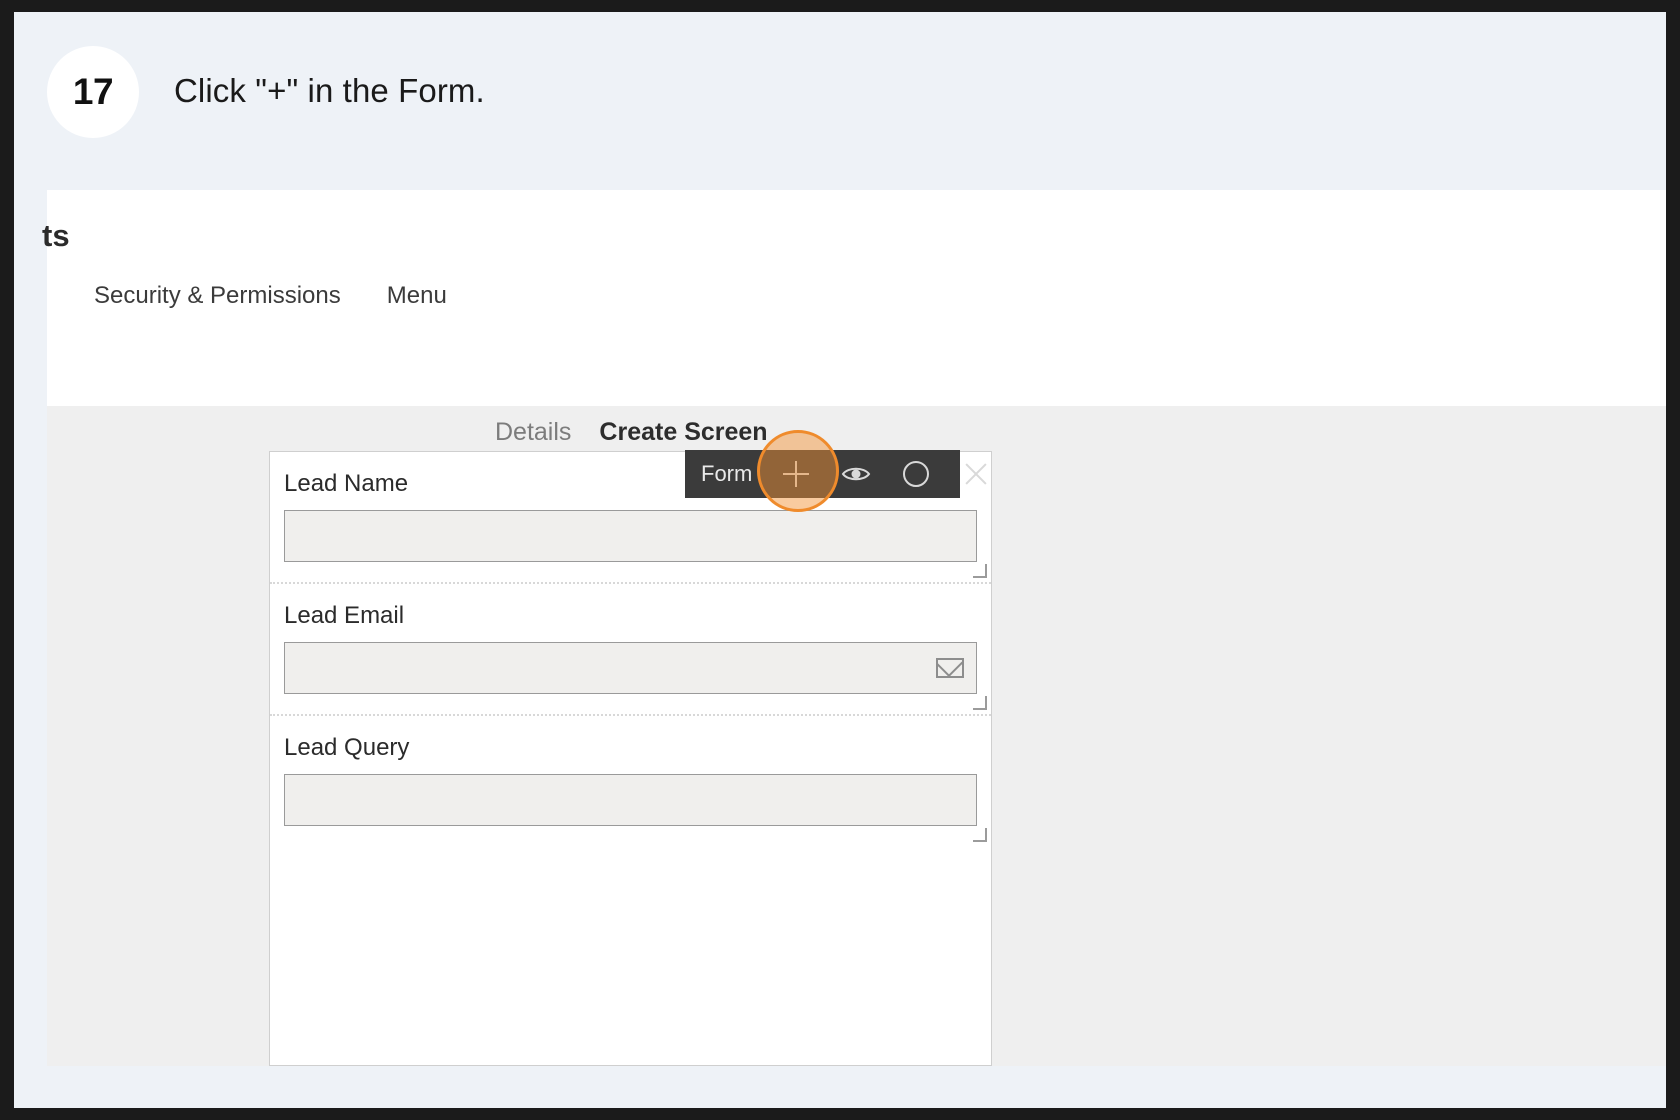  What do you see at coordinates (56, 235) in the screenshot?
I see `page-title: ts` at bounding box center [56, 235].